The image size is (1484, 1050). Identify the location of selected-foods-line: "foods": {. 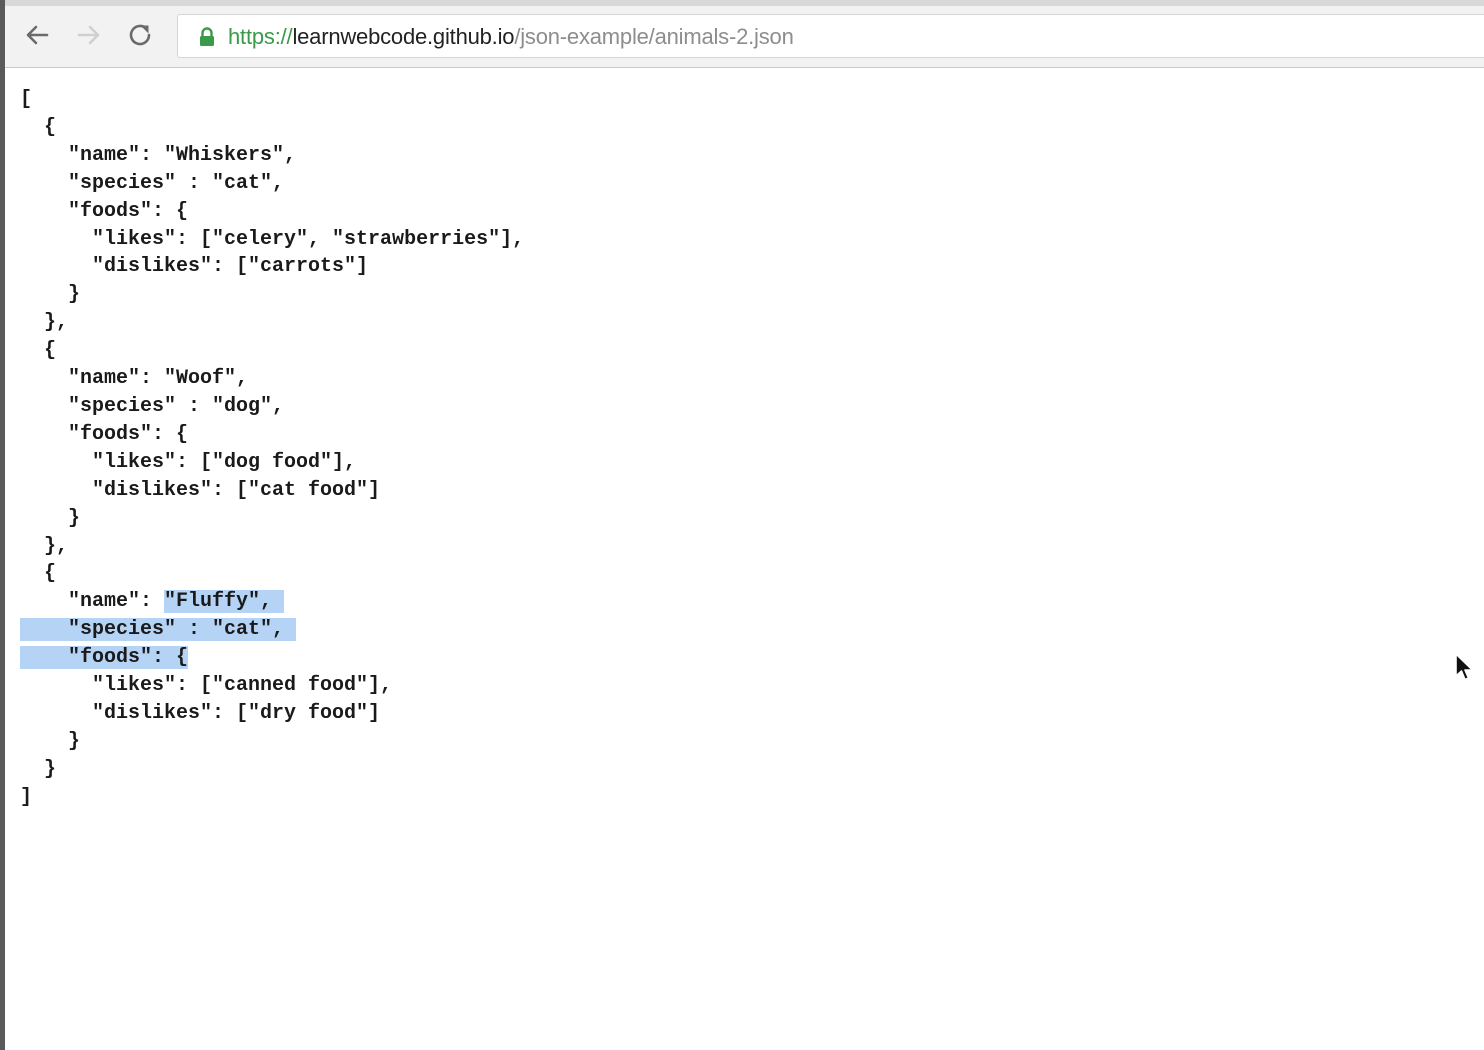
(128, 658).